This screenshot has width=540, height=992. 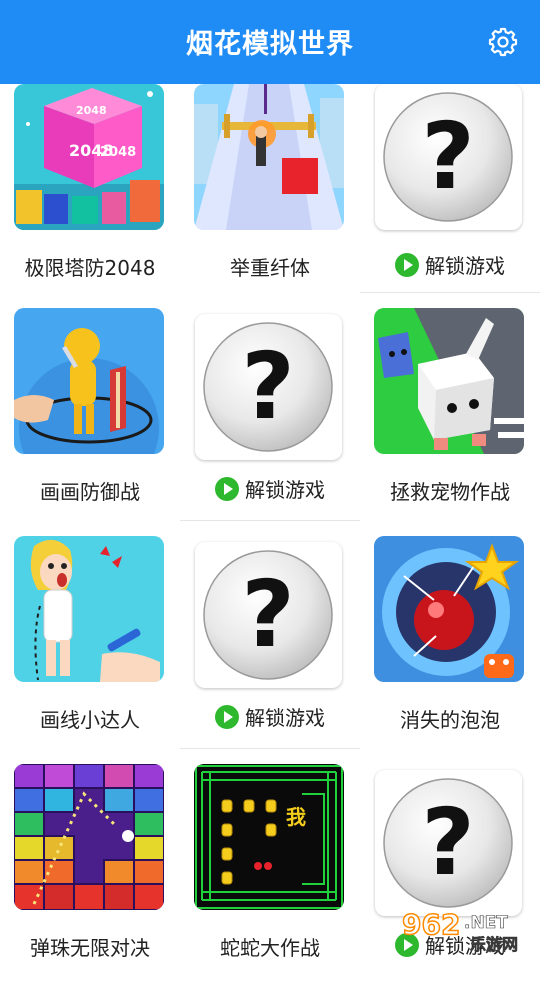 I want to click on game-card-marble-duel: 弹珠无限对决, so click(x=90, y=878).